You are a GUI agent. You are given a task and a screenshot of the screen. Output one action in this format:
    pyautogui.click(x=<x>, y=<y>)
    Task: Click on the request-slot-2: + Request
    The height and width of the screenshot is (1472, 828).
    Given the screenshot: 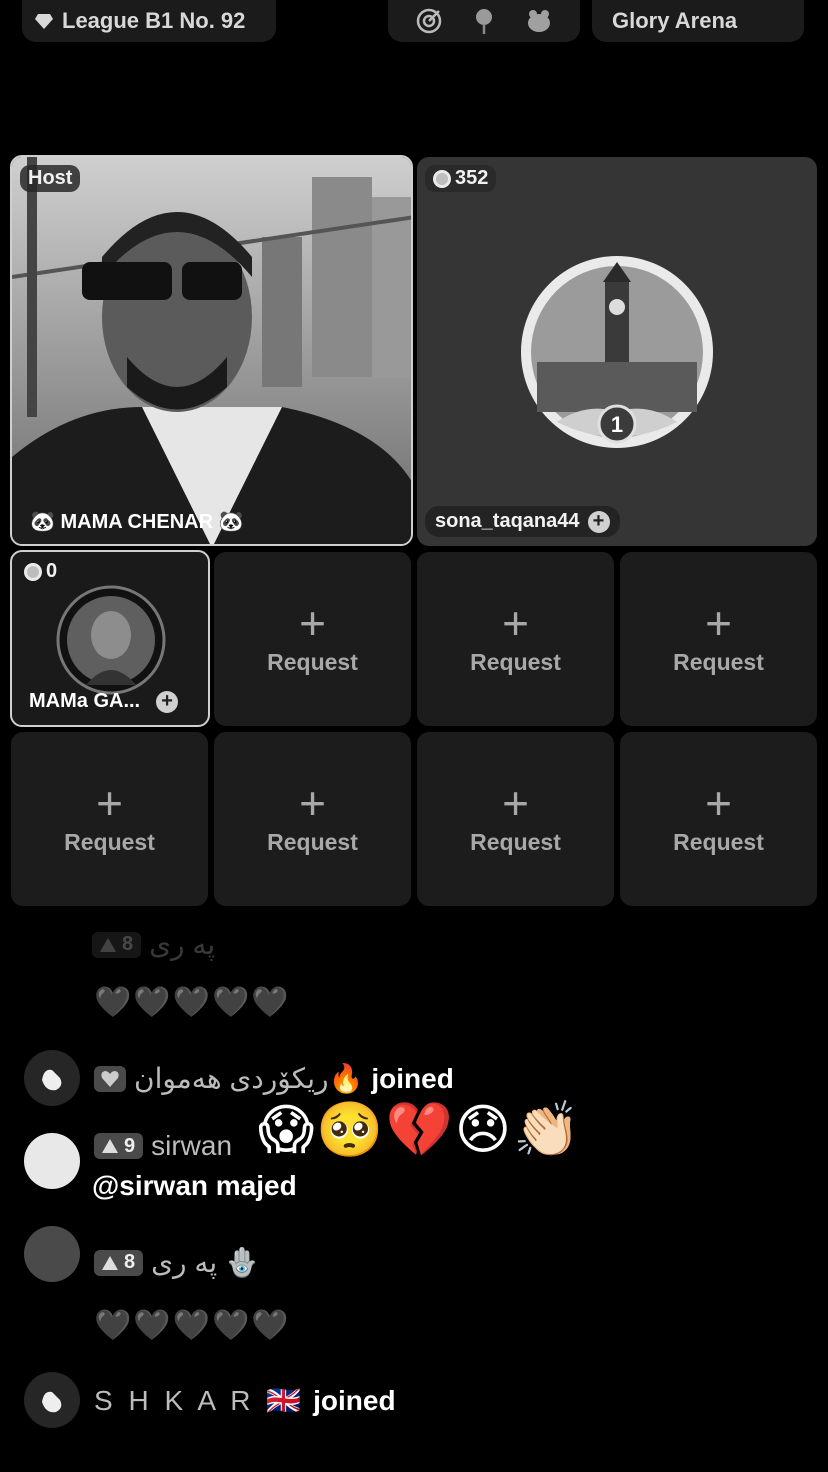 What is the action you would take?
    pyautogui.click(x=515, y=639)
    